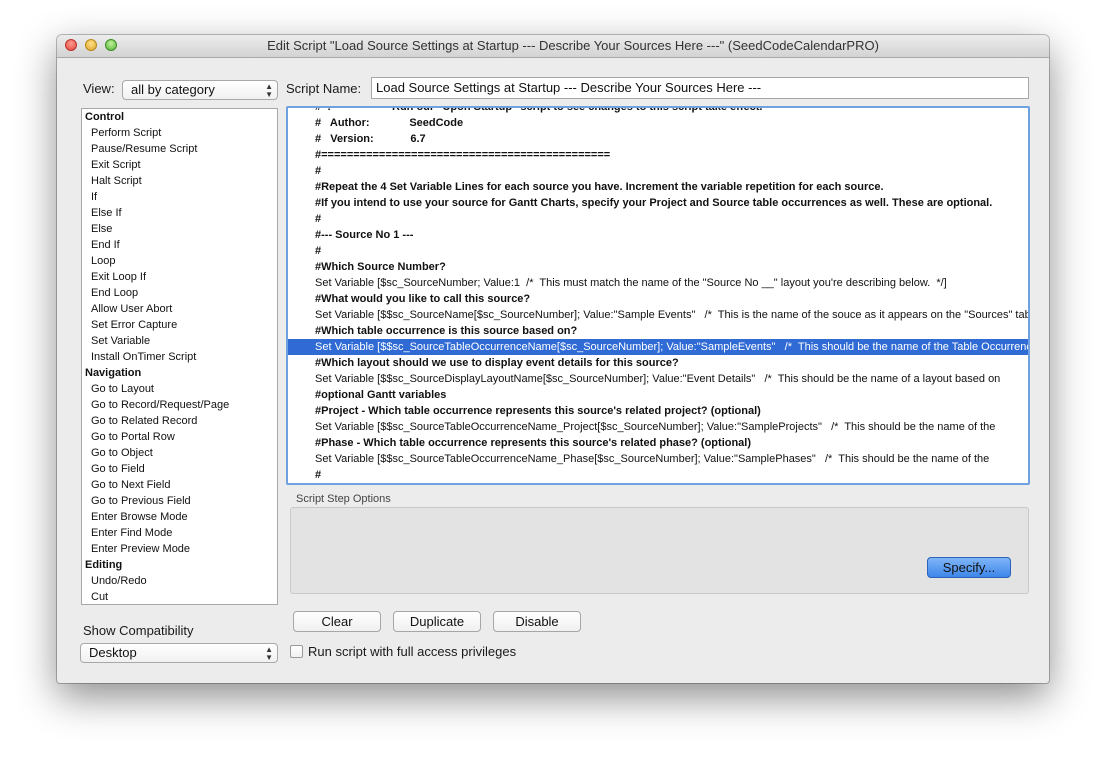 This screenshot has height=762, width=1106. What do you see at coordinates (658, 395) in the screenshot?
I see `script-line: #optional Gantt variables` at bounding box center [658, 395].